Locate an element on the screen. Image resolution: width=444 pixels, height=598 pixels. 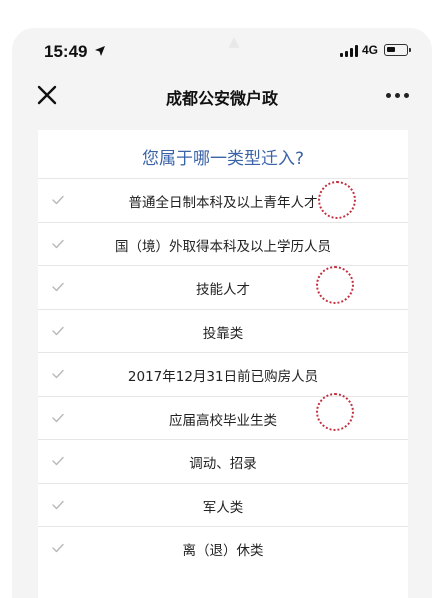
option-item: 国（境）外取得本科及以上学历人员 is located at coordinates (223, 243).